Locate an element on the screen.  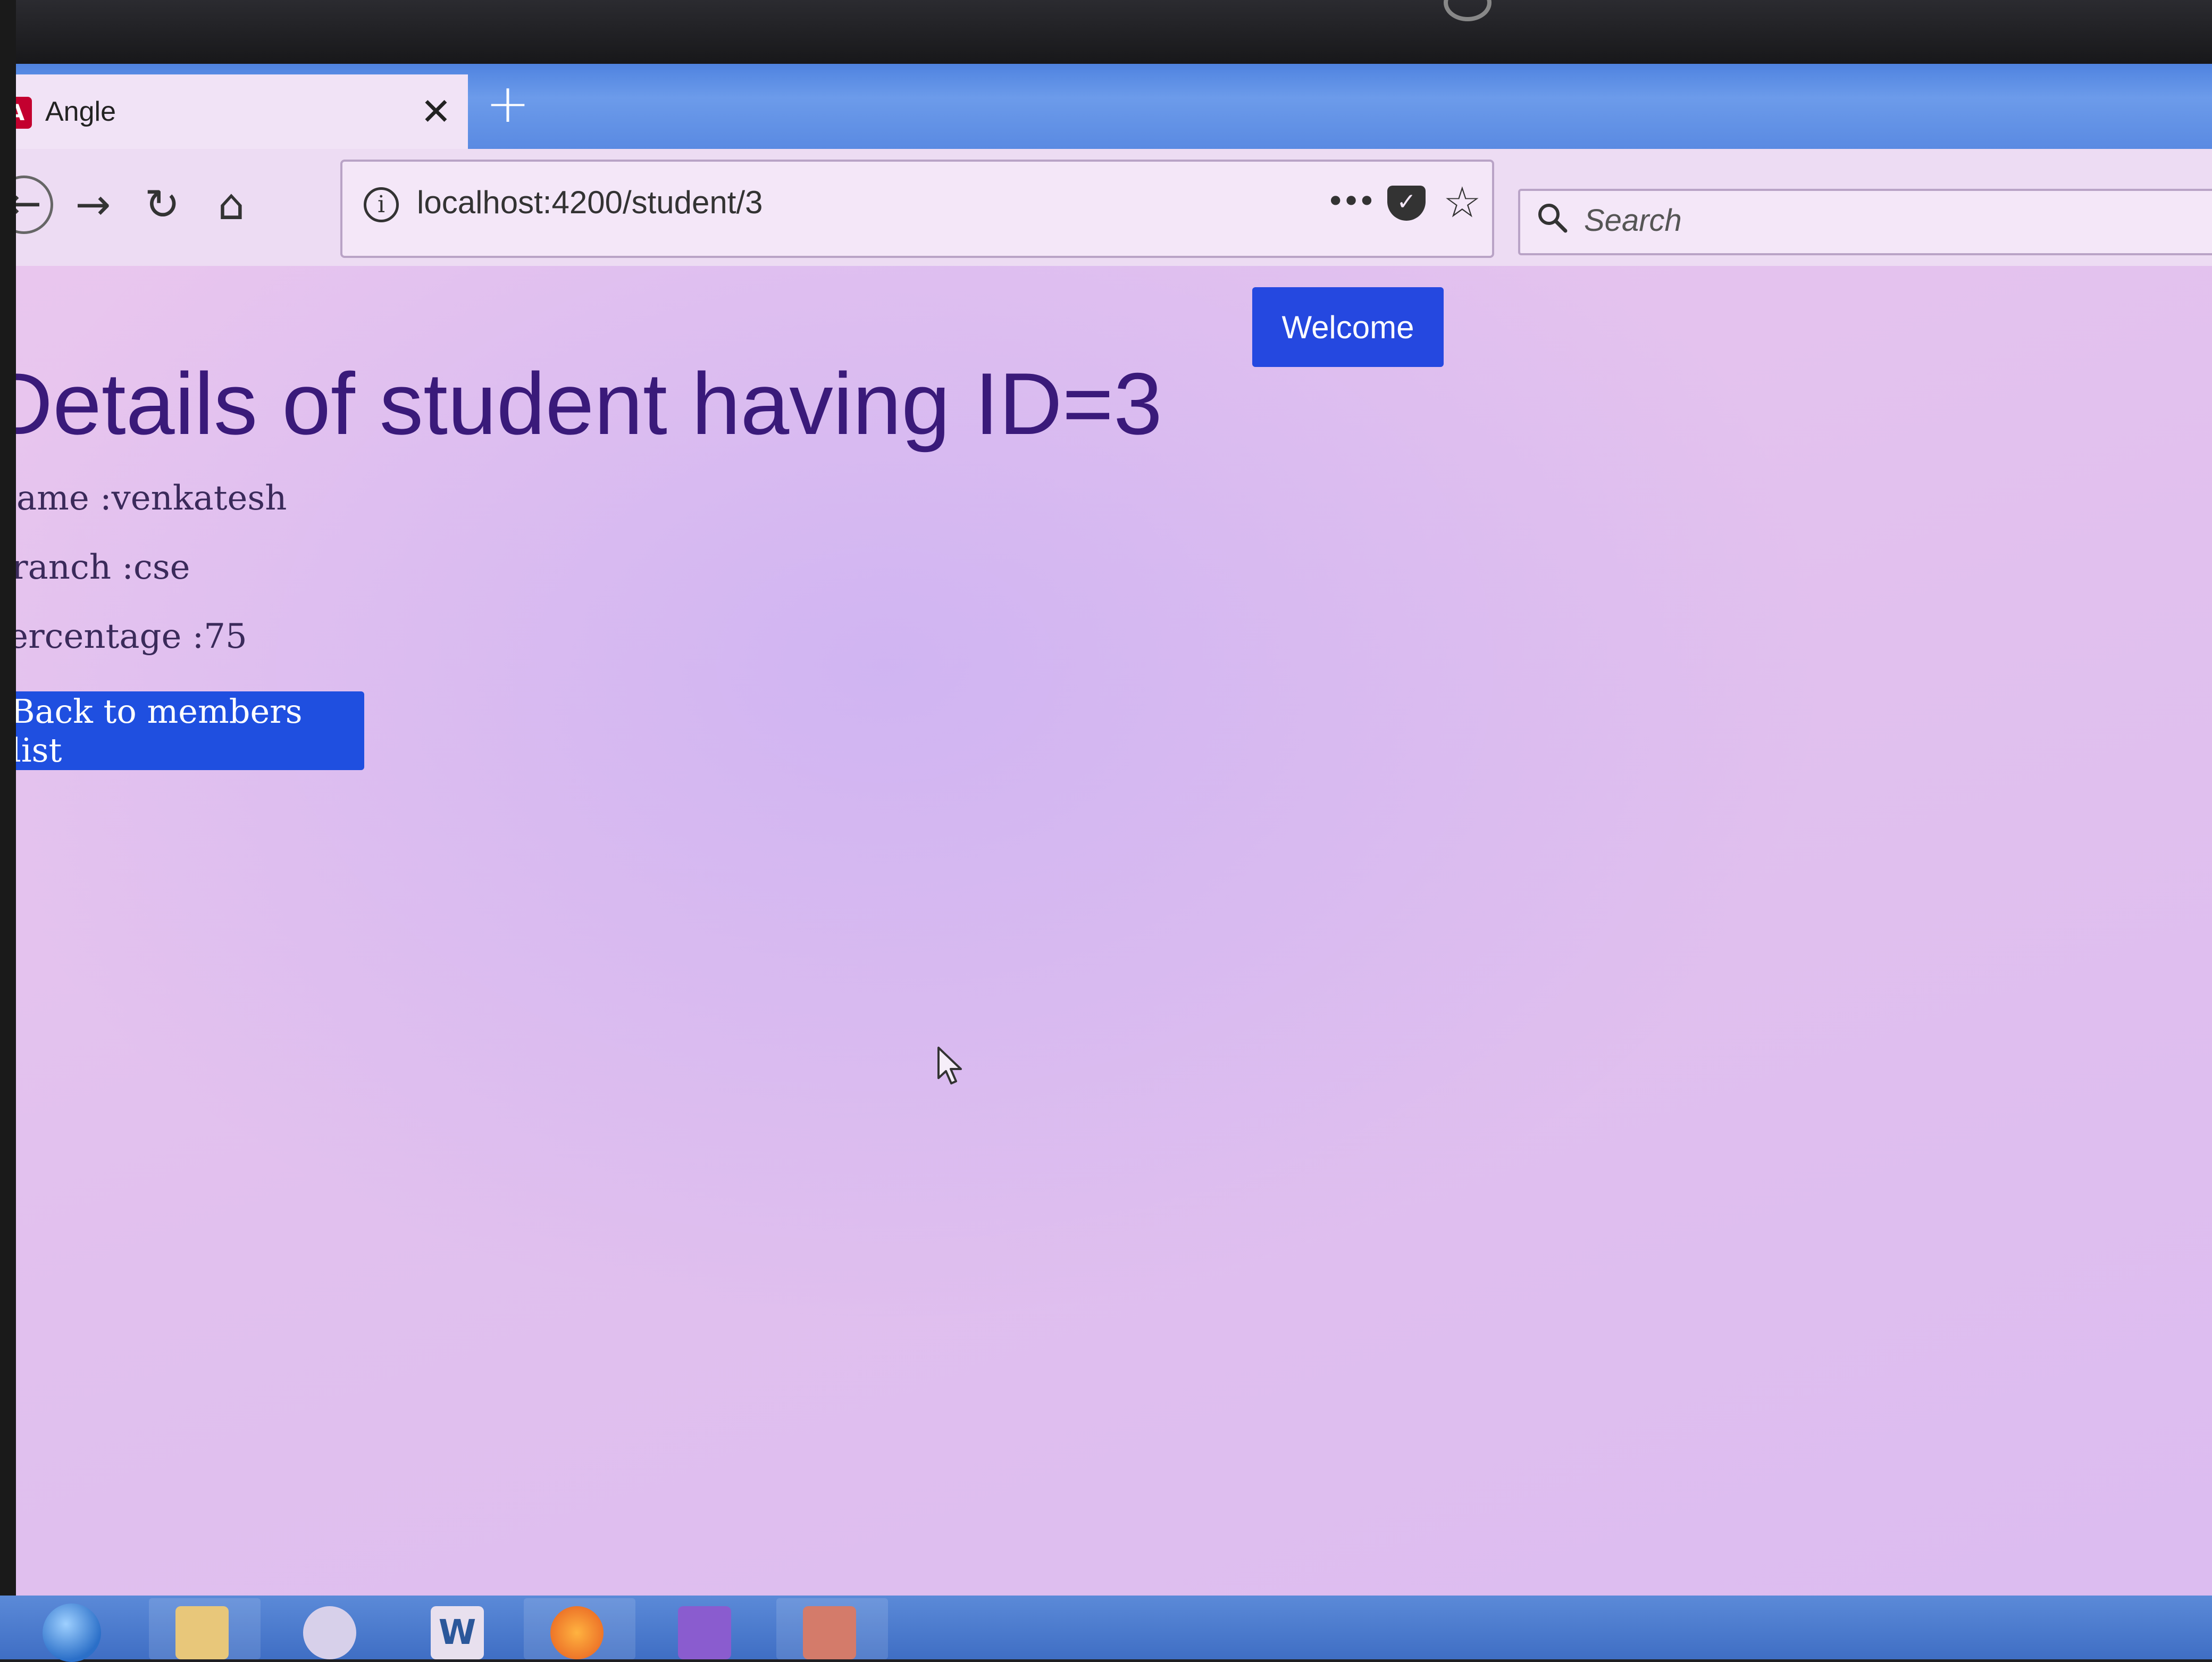
tab-angle: A Angle ✕ is located at coordinates (234, 111).